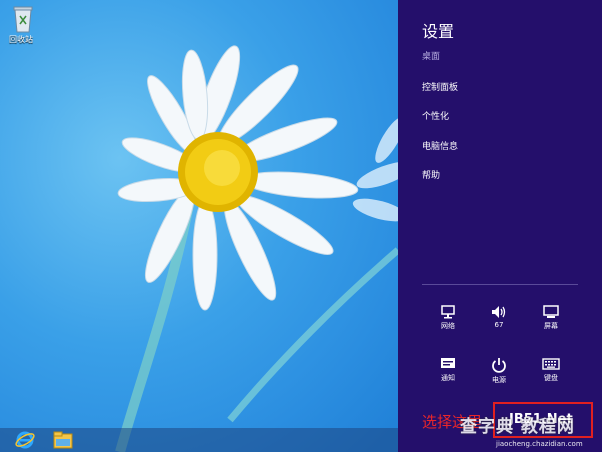  What do you see at coordinates (499, 325) in the screenshot?
I see `volume-label: 67` at bounding box center [499, 325].